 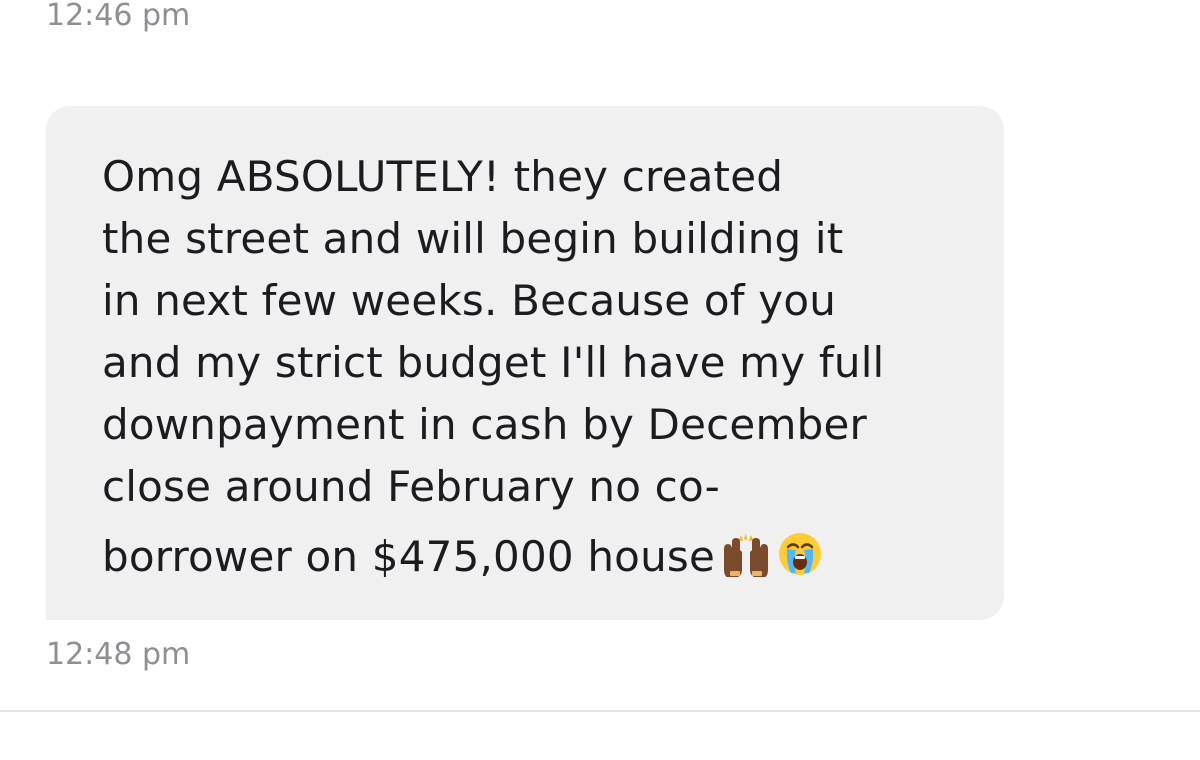 What do you see at coordinates (746, 562) in the screenshot?
I see `raising-hands-icon` at bounding box center [746, 562].